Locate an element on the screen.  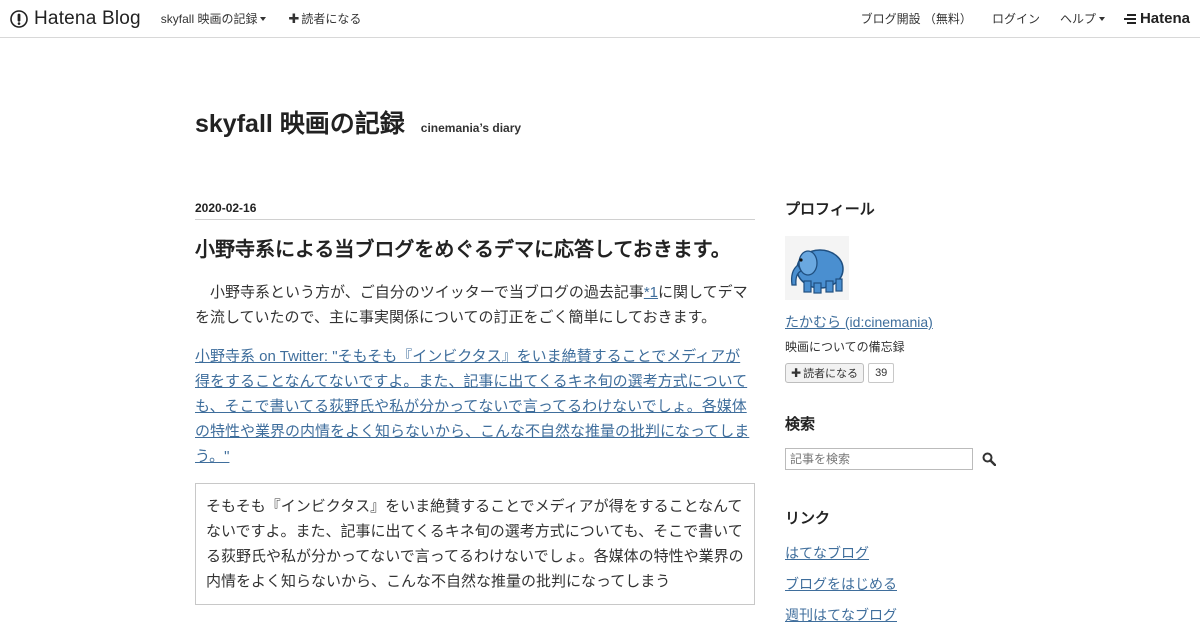
footnote-link: *1 is located at coordinates (651, 292).